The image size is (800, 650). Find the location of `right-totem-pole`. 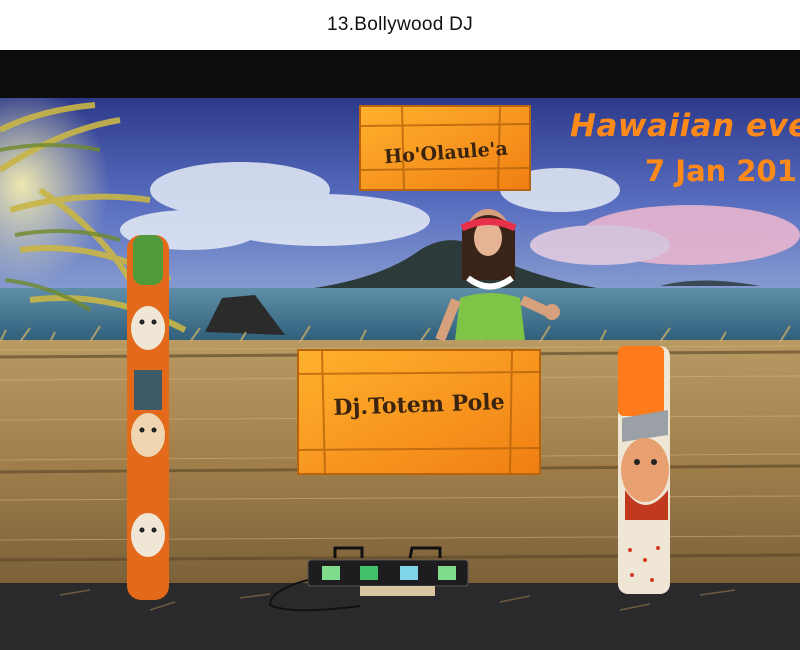

right-totem-pole is located at coordinates (644, 470).